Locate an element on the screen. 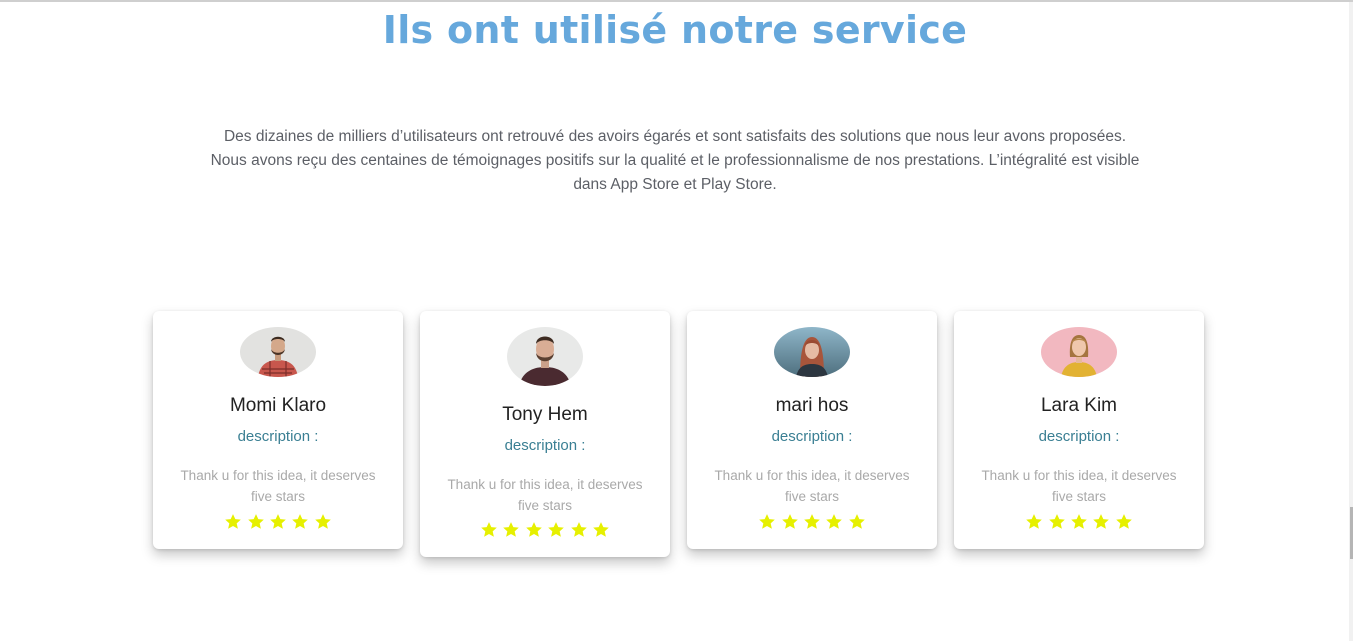 The image size is (1353, 641). avatar-man-dark-shirt-icon is located at coordinates (545, 356).